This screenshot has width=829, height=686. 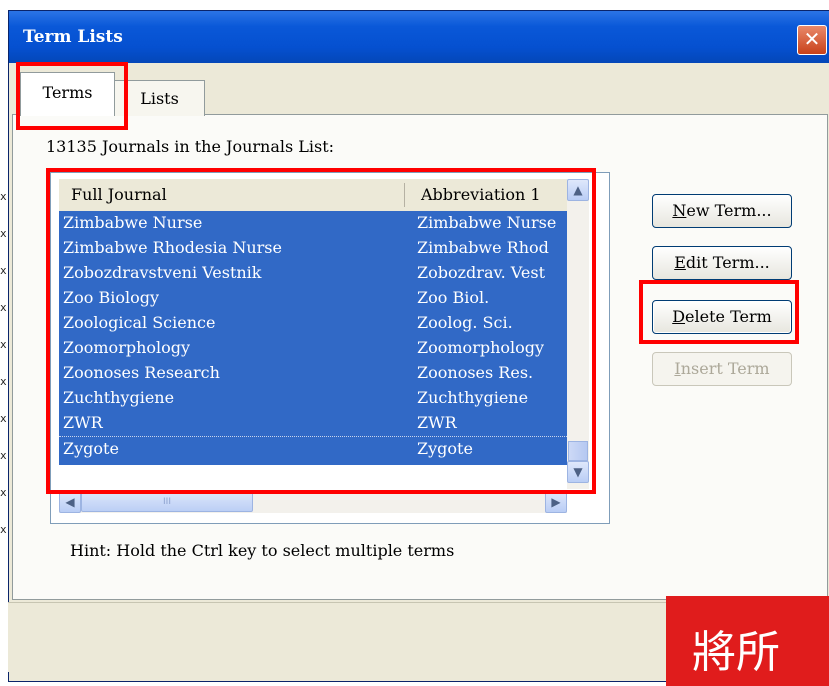 What do you see at coordinates (70, 502) in the screenshot?
I see `scroll-left-arrow-icon: ◀` at bounding box center [70, 502].